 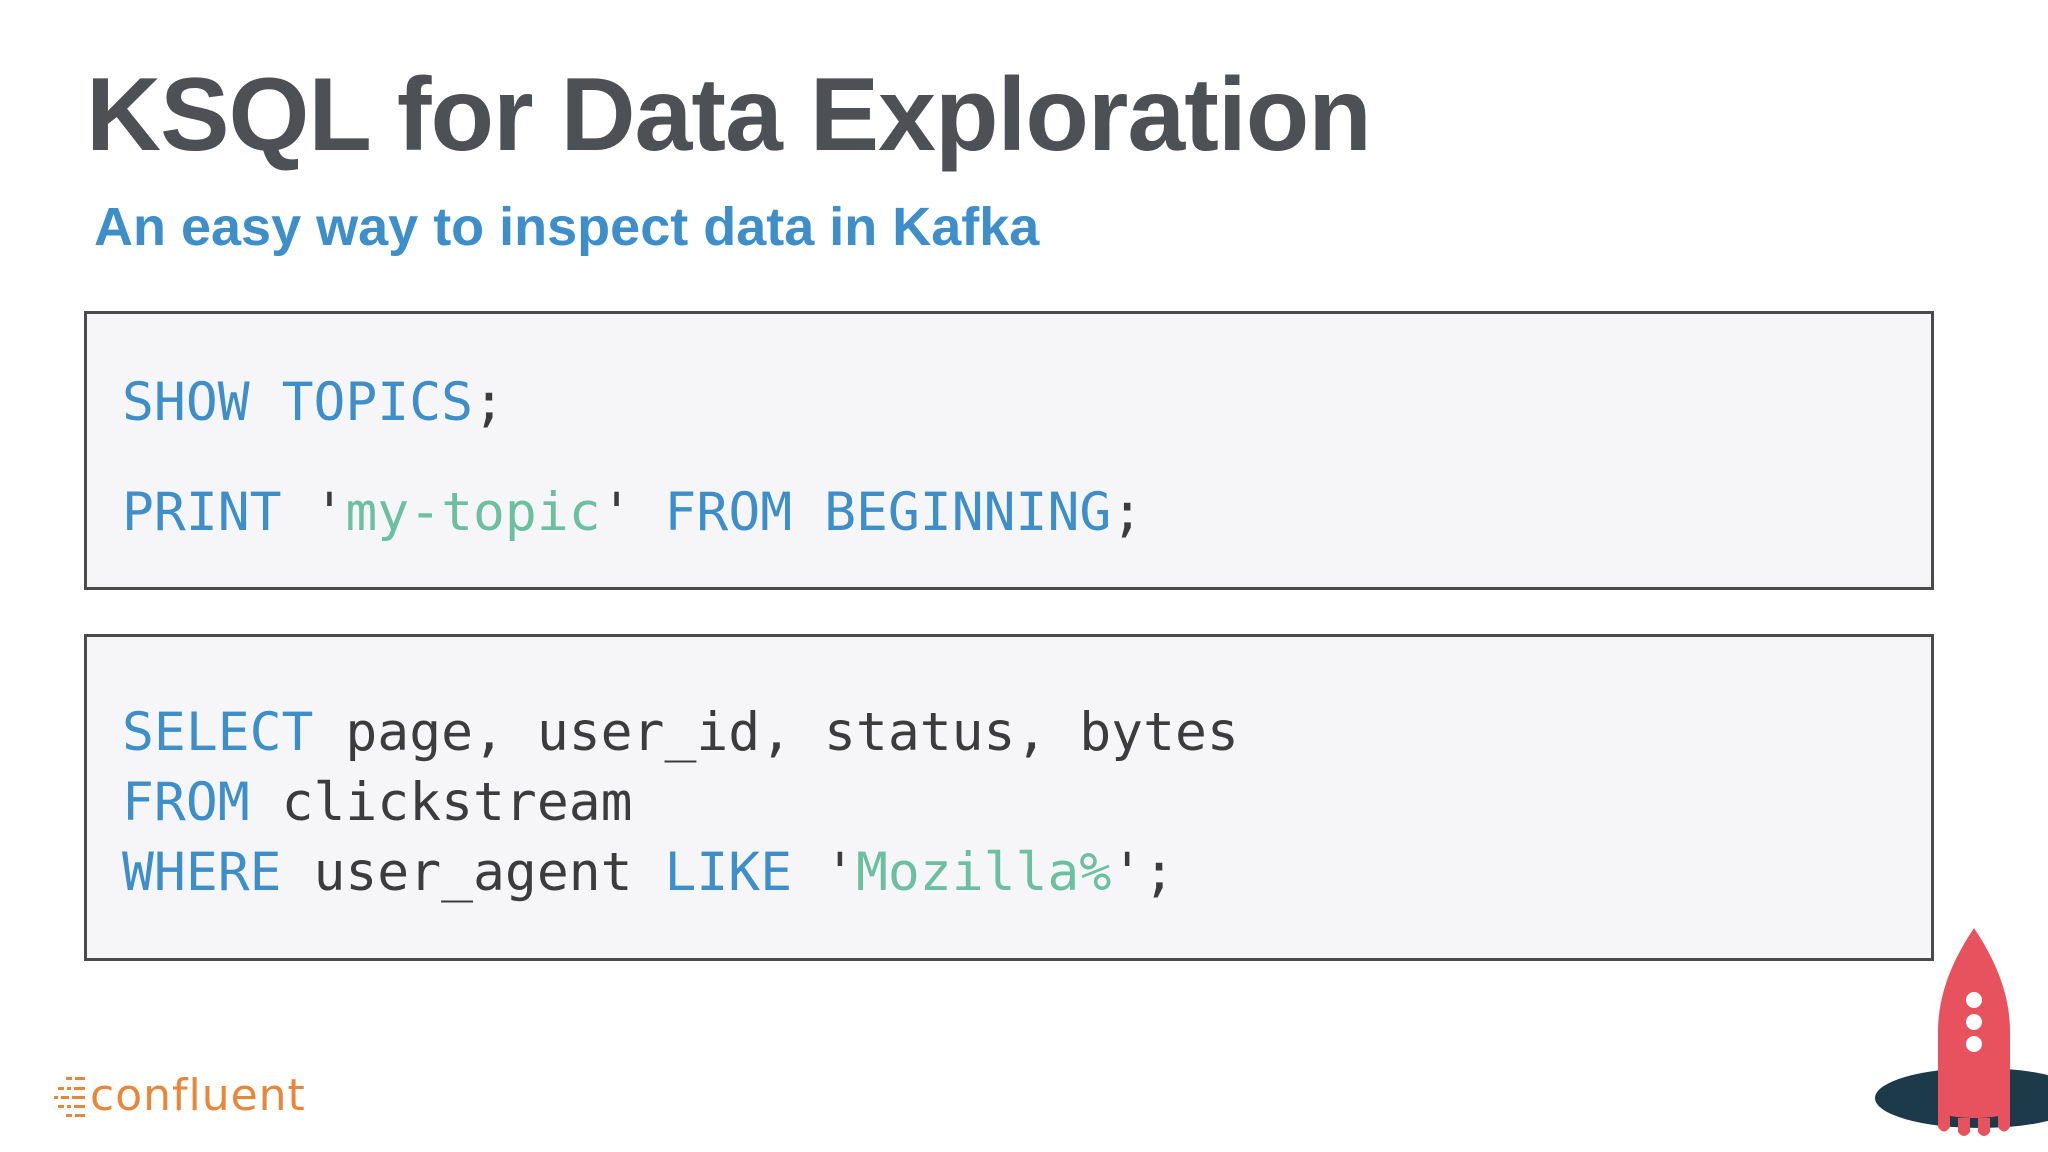 I want to click on code-line-show-topics: SHOW TOPICS;, so click(x=313, y=402).